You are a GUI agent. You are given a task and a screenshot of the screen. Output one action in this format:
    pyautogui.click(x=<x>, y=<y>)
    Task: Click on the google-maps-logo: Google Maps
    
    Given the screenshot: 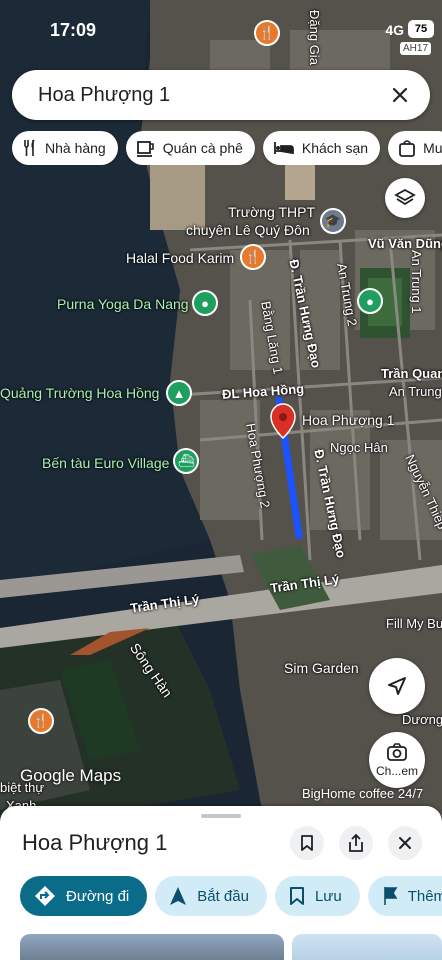 What is the action you would take?
    pyautogui.click(x=71, y=775)
    